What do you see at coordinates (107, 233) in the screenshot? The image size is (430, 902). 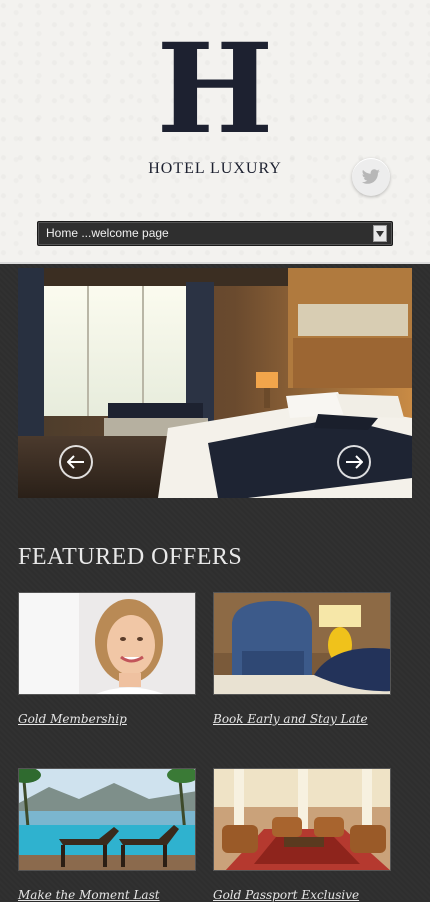 I see `nav-select-value: Home ...welcome page` at bounding box center [107, 233].